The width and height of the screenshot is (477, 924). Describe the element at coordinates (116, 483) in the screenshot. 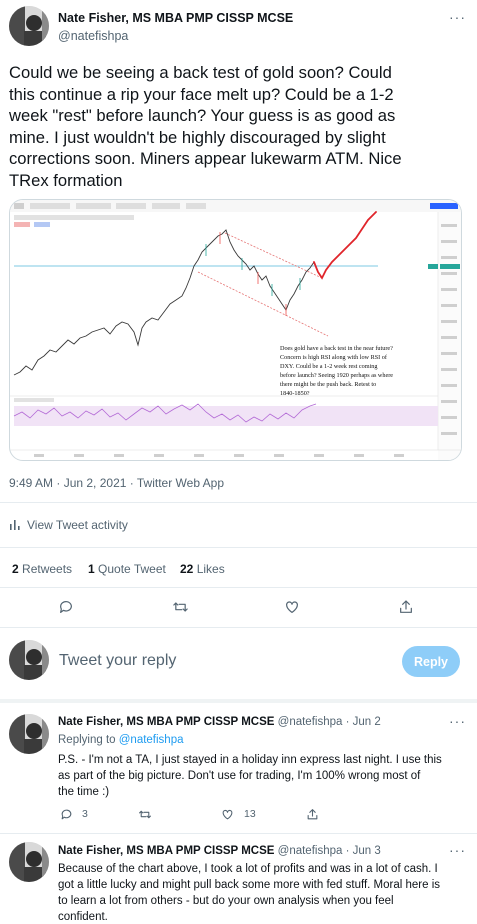

I see `tweet-timestamp: 9:49 AM · Jun 2, 2021 · Twitter Web App` at that location.